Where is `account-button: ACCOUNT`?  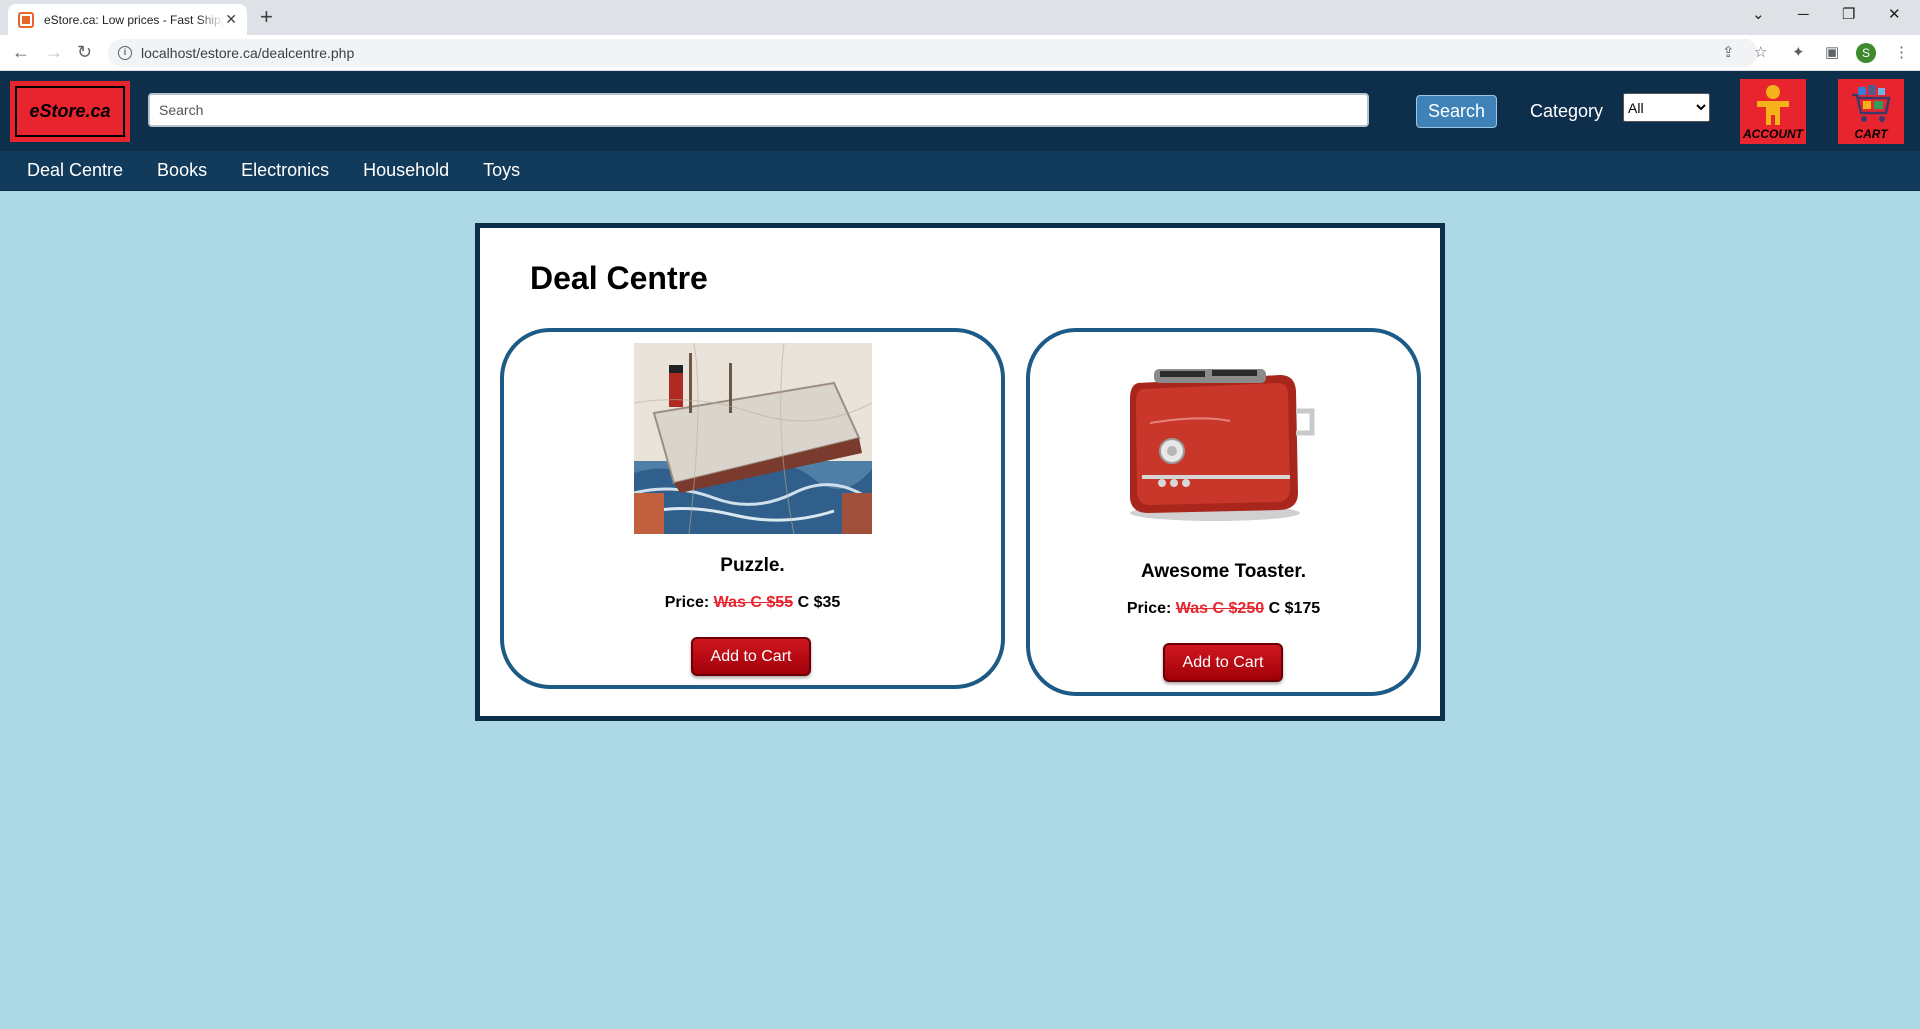 account-button: ACCOUNT is located at coordinates (1773, 111).